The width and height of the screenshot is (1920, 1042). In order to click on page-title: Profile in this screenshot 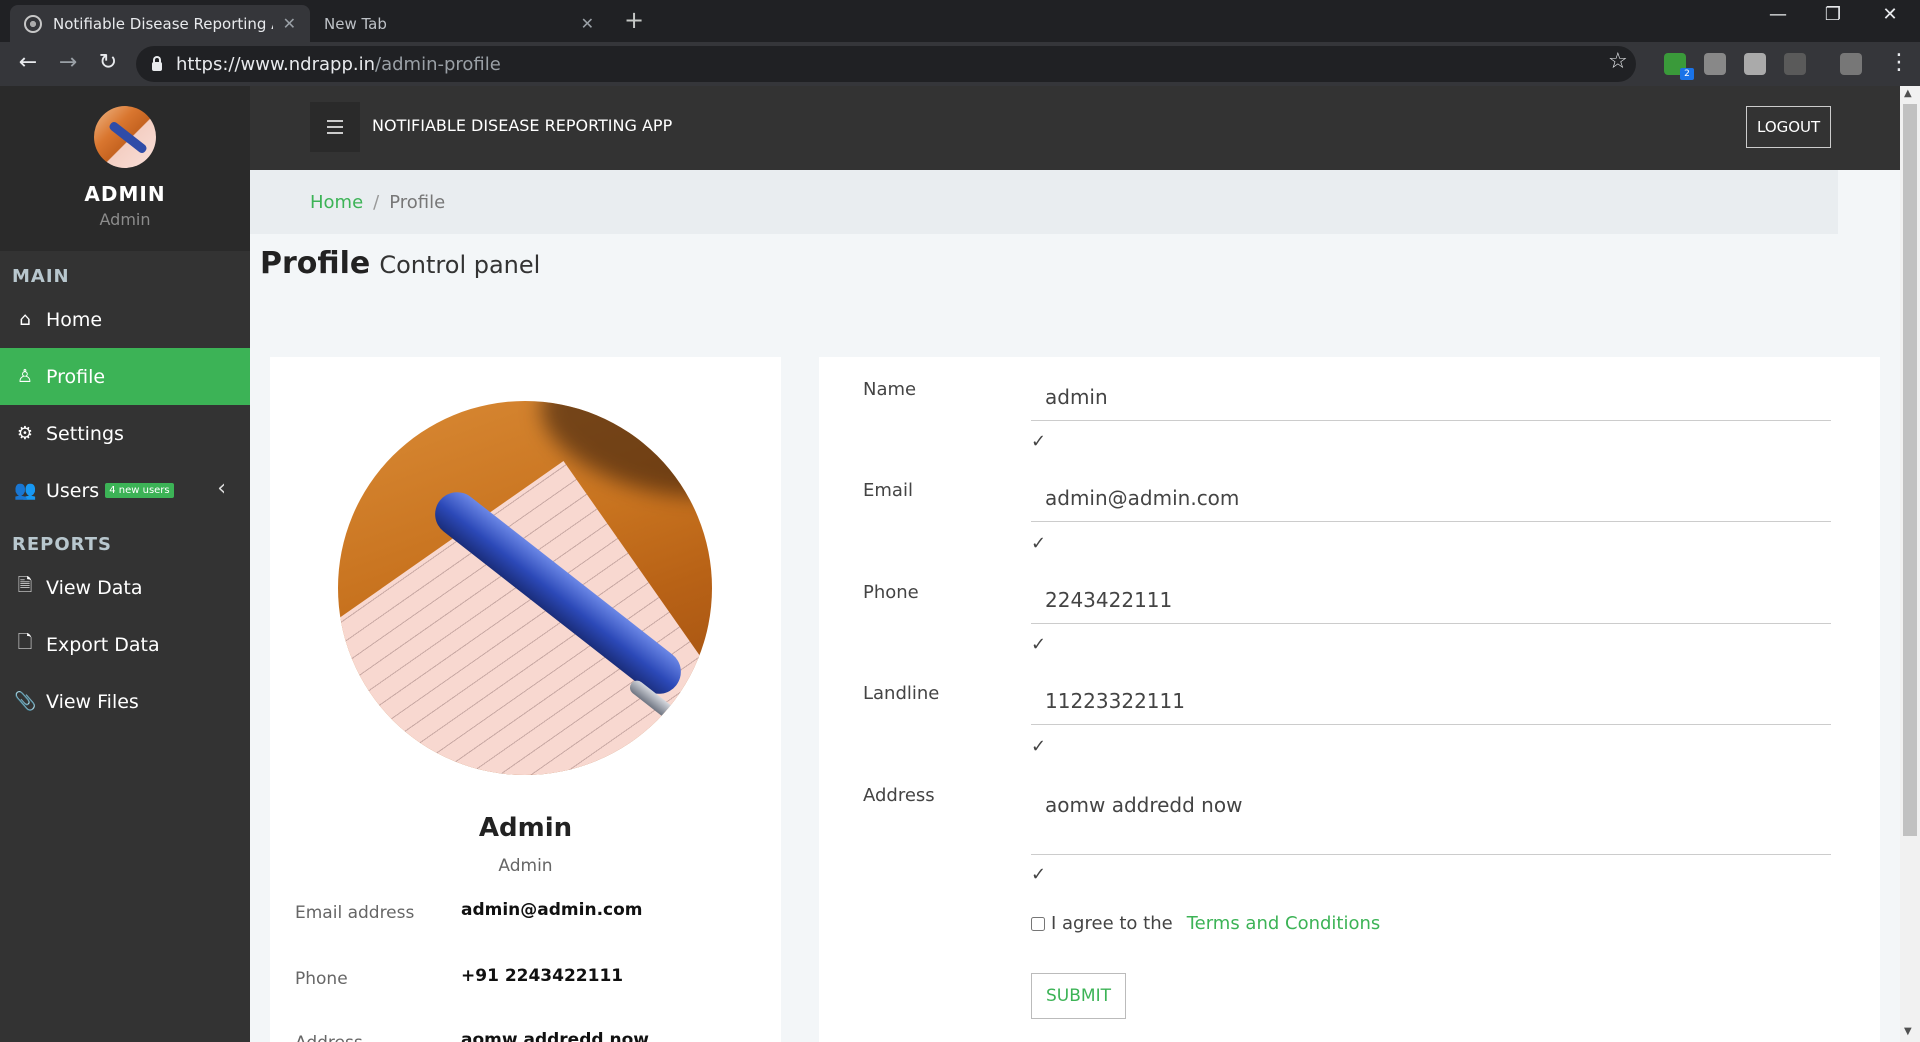, I will do `click(315, 263)`.